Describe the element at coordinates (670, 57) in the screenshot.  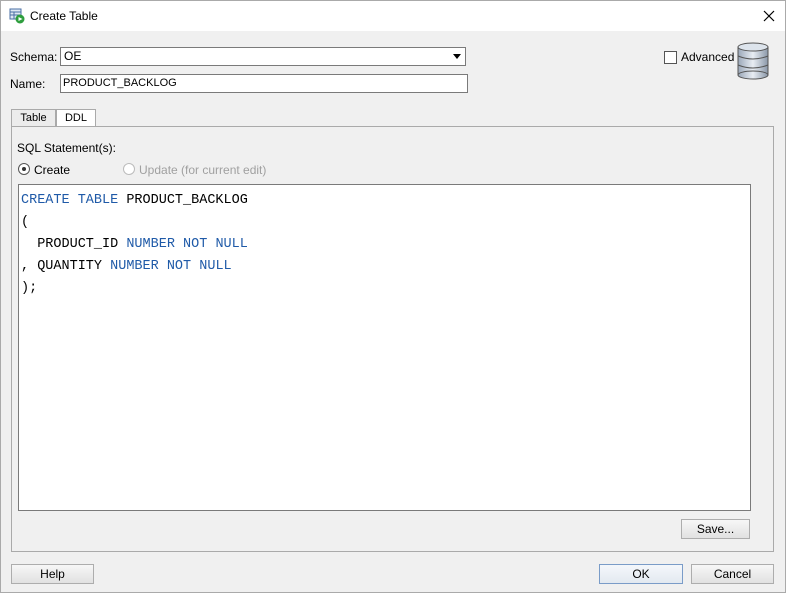
I see `advanced-checkbox` at that location.